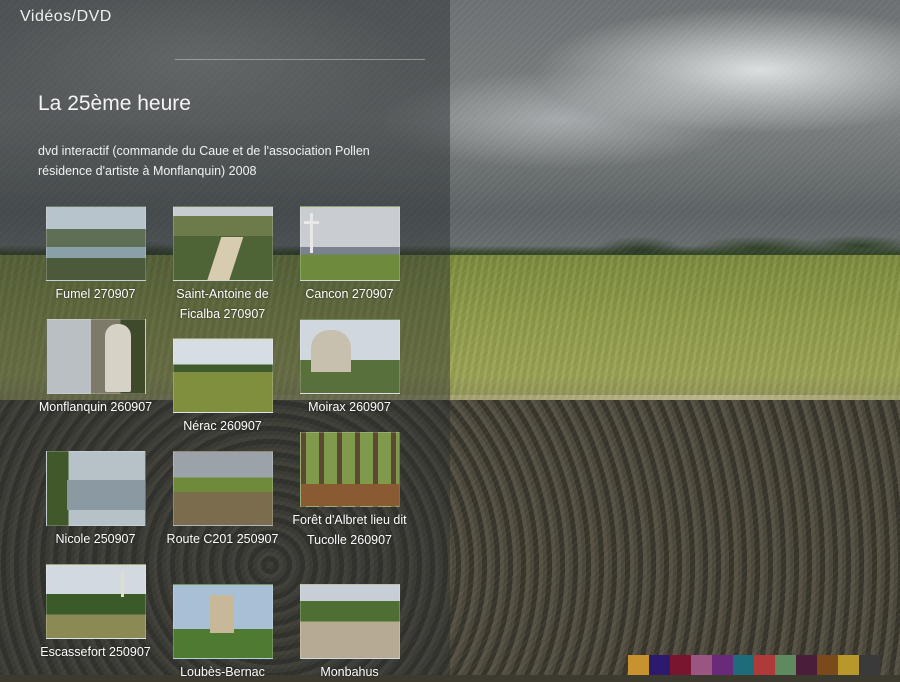 The height and width of the screenshot is (682, 900). Describe the element at coordinates (349, 407) in the screenshot. I see `thumbnail-caption: Moirax 260907` at that location.